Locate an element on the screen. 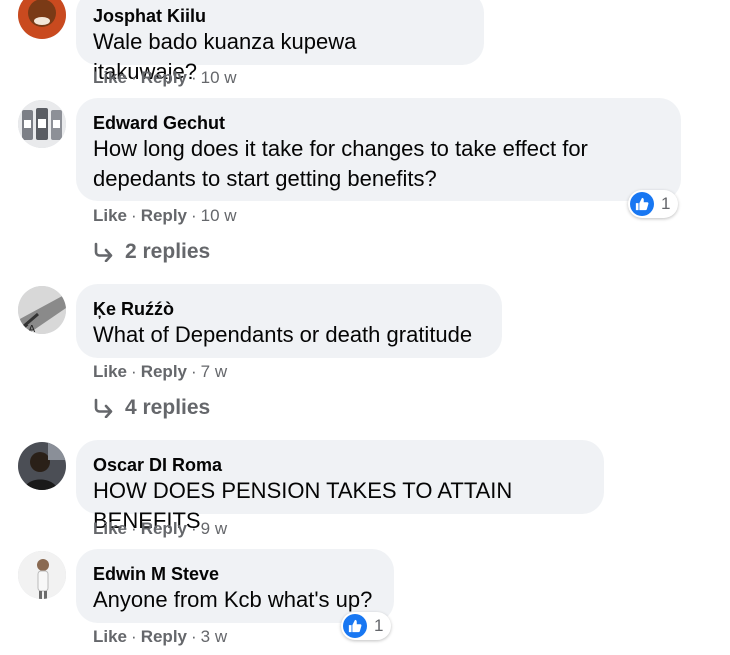 The height and width of the screenshot is (655, 730). comment-actions: Like · Reply · 3 w is located at coordinates (160, 636).